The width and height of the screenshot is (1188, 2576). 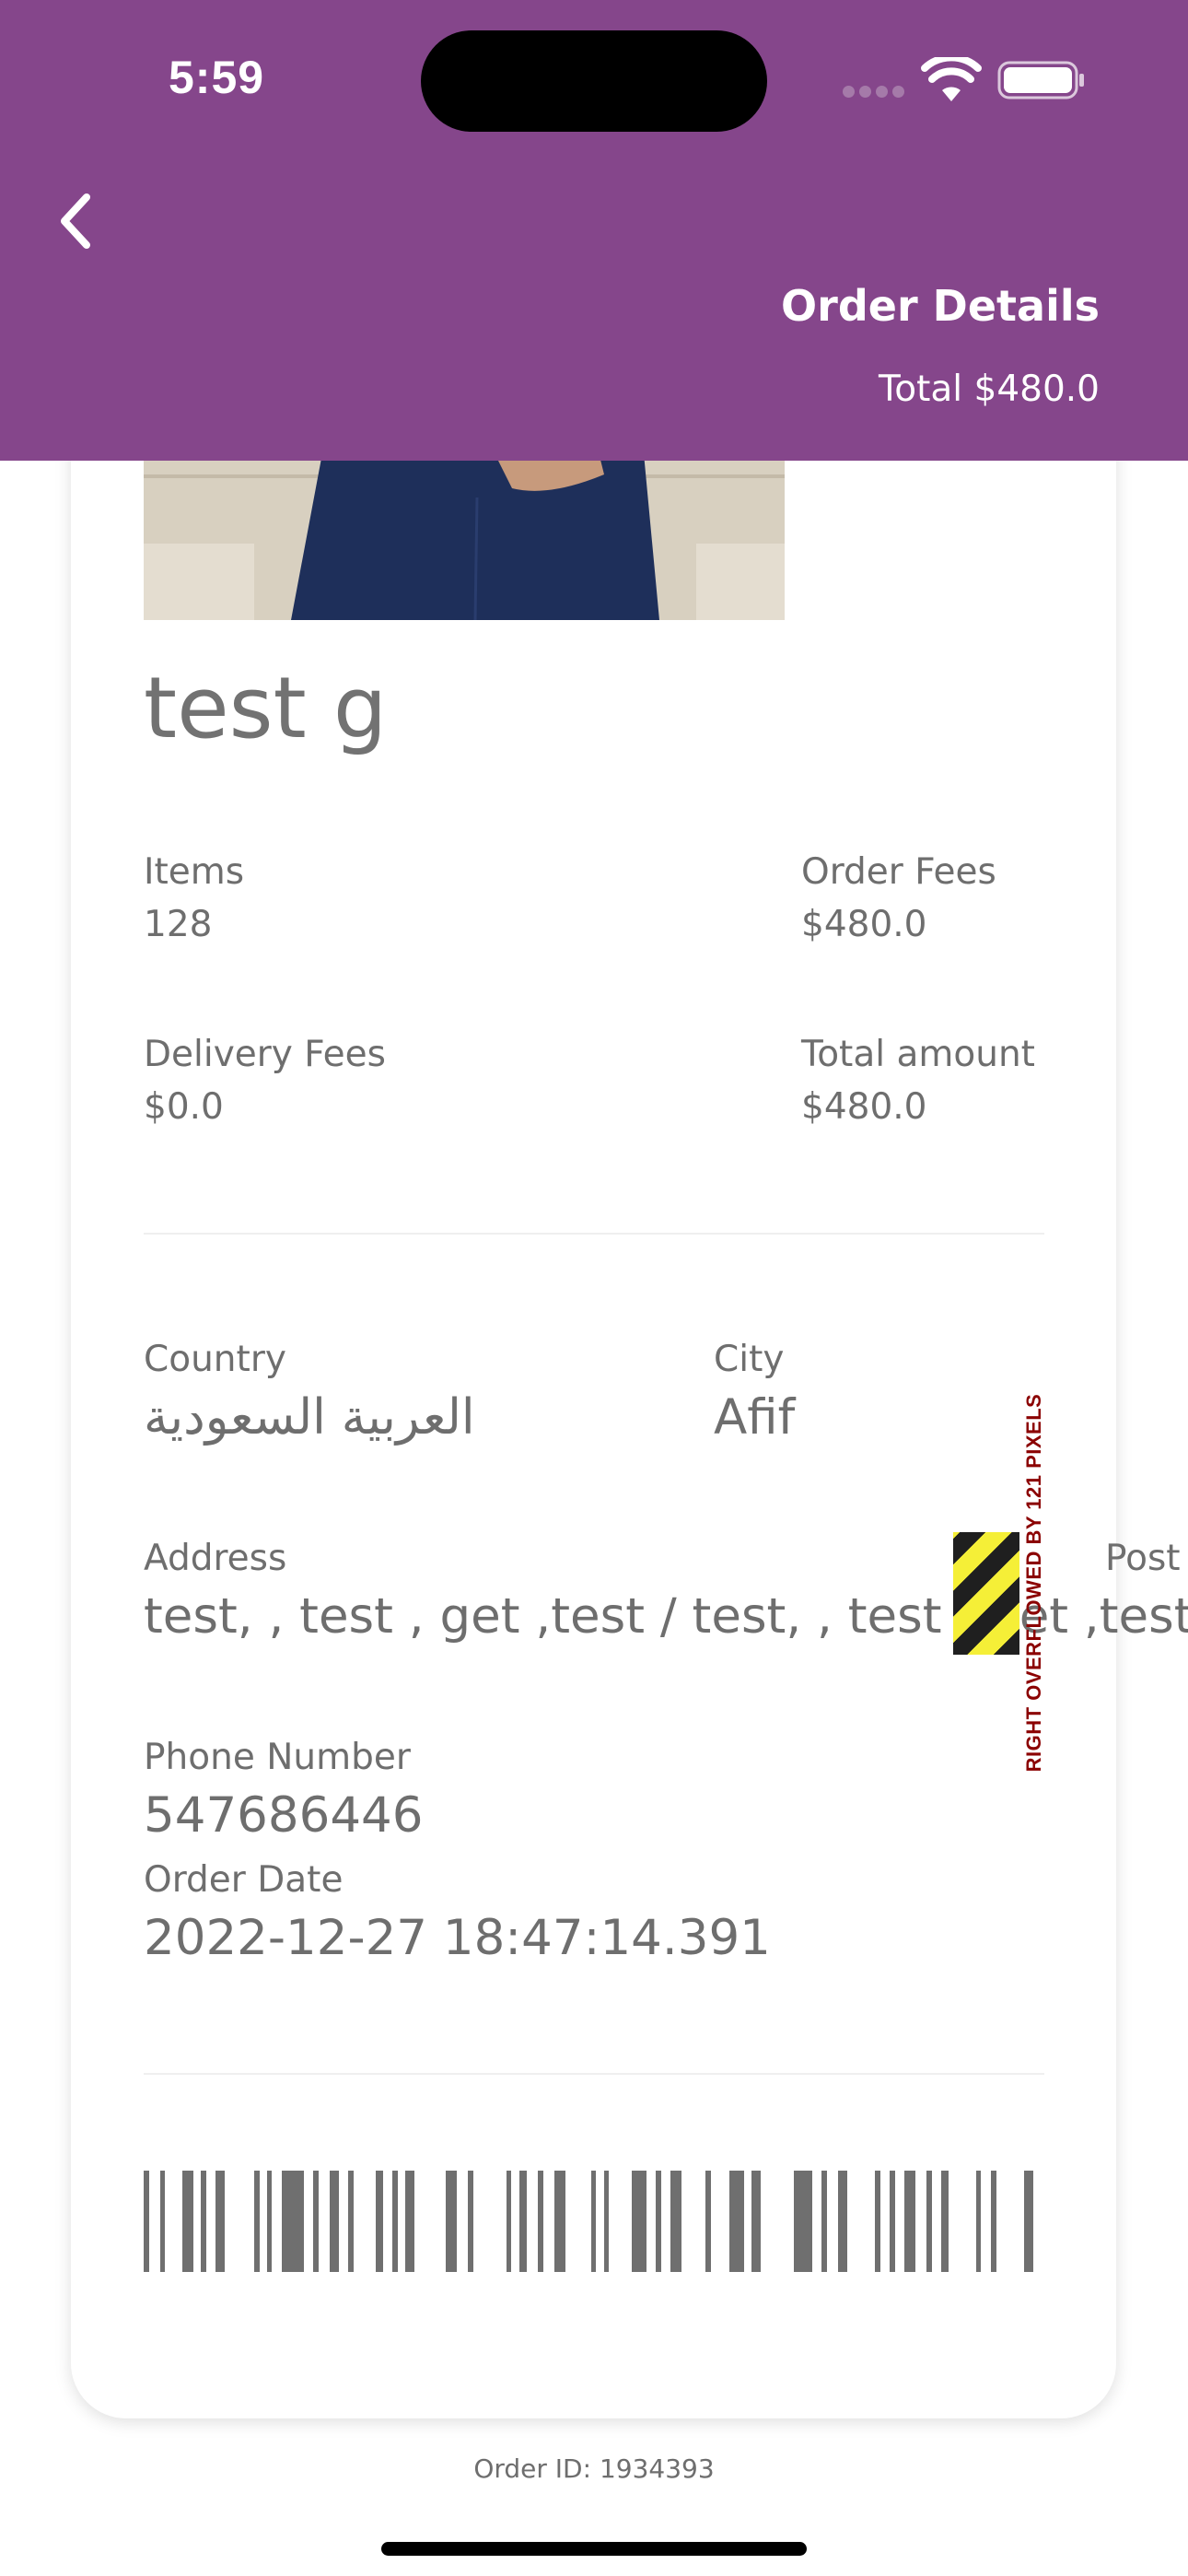 What do you see at coordinates (940, 306) in the screenshot?
I see `page-title: Order Details` at bounding box center [940, 306].